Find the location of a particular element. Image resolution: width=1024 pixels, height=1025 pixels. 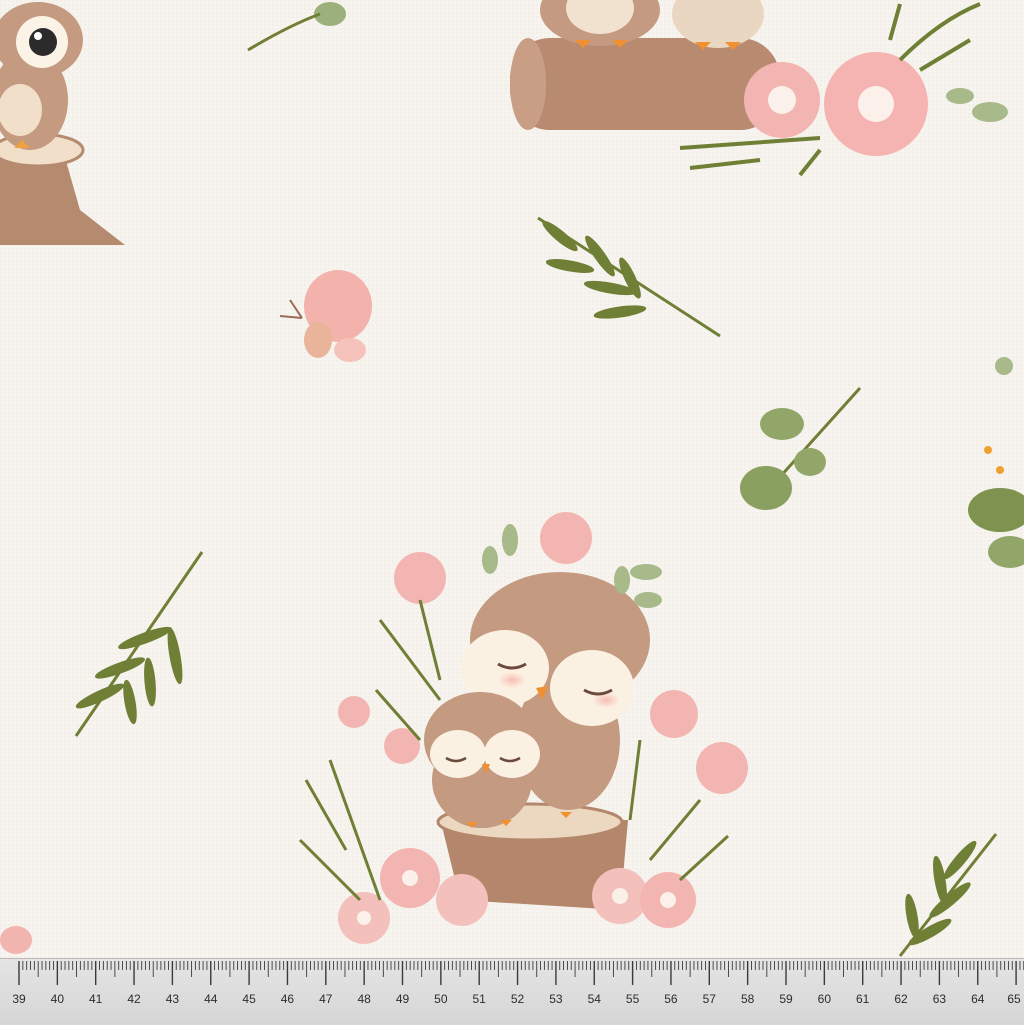

ruler-label: 46 is located at coordinates (287, 999).